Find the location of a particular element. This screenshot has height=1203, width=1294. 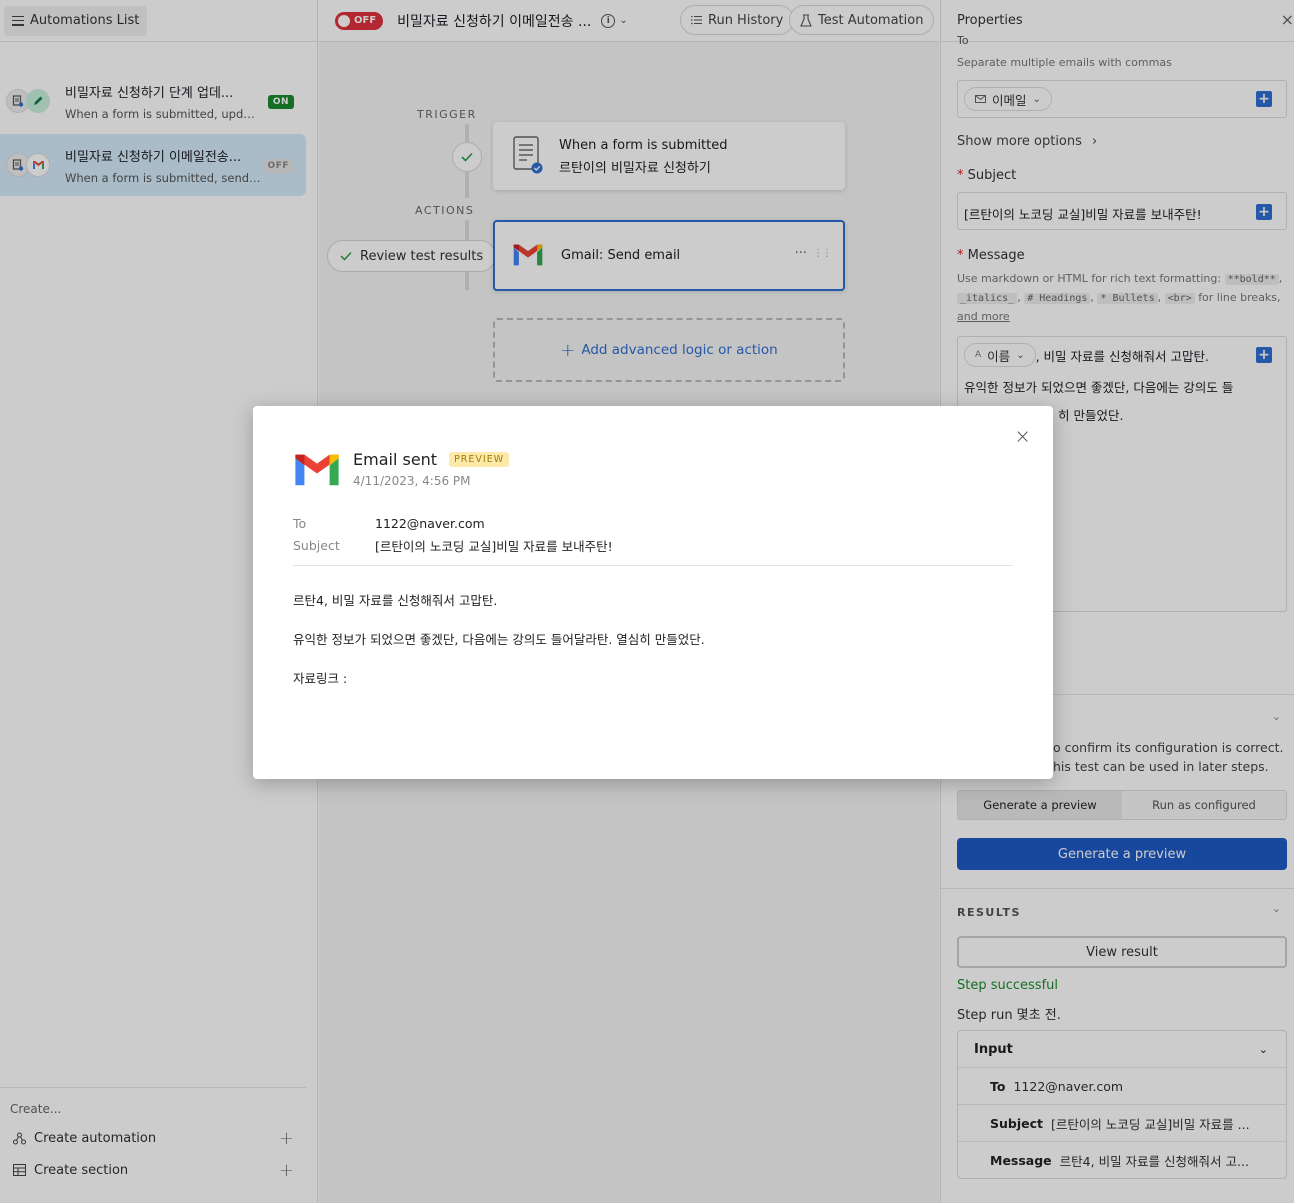

modal-title-row: Email sent PREVIEW is located at coordinates (431, 459).